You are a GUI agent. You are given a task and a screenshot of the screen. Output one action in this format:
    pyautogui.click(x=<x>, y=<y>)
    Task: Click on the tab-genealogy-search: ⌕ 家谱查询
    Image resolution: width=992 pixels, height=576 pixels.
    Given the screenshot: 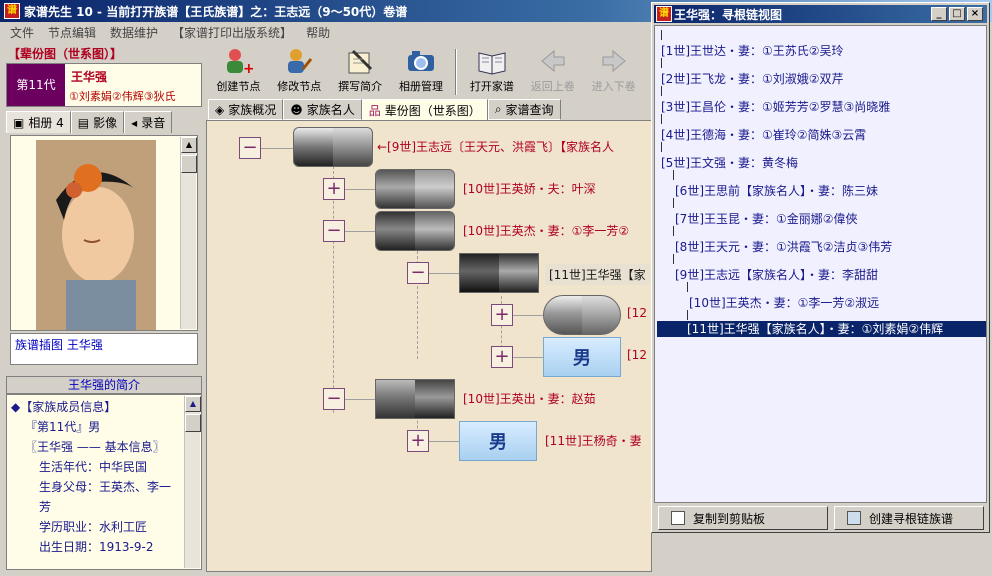 What is the action you would take?
    pyautogui.click(x=524, y=109)
    